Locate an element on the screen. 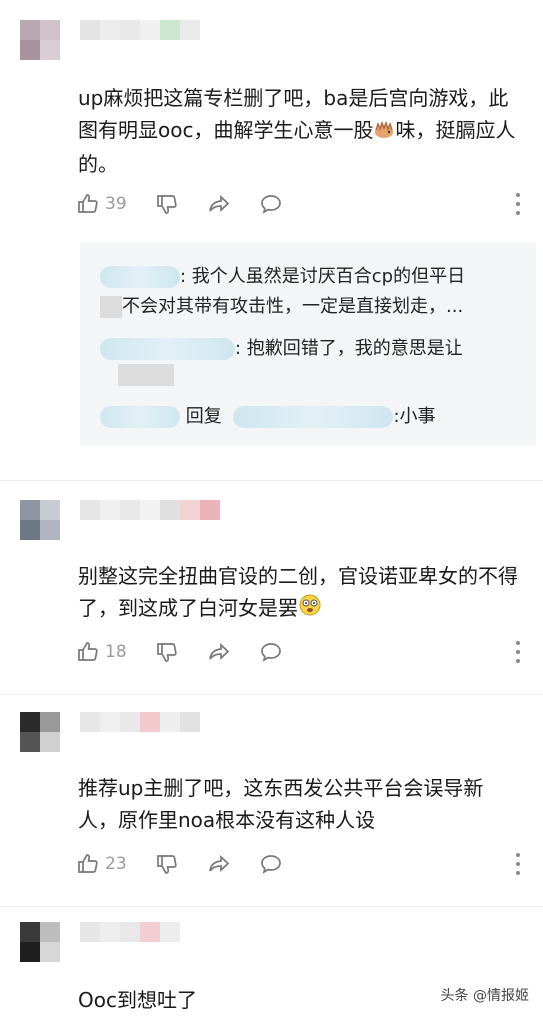  like-count: 23 is located at coordinates (116, 864).